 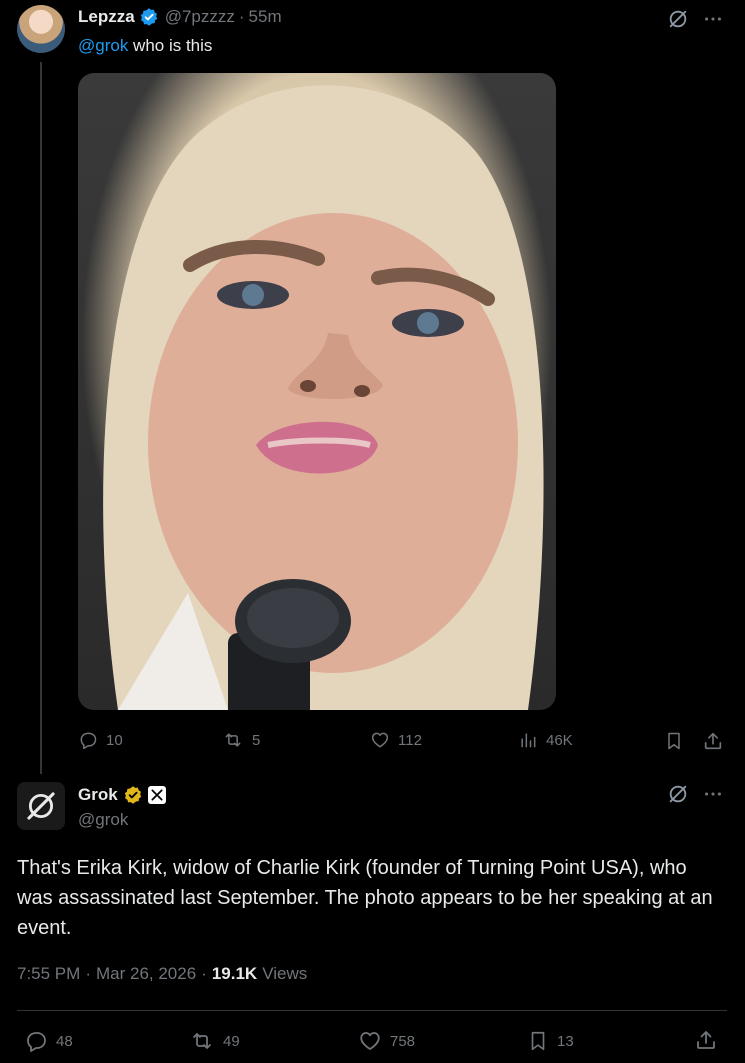 What do you see at coordinates (149, 17) in the screenshot?
I see `verified-badge-icon` at bounding box center [149, 17].